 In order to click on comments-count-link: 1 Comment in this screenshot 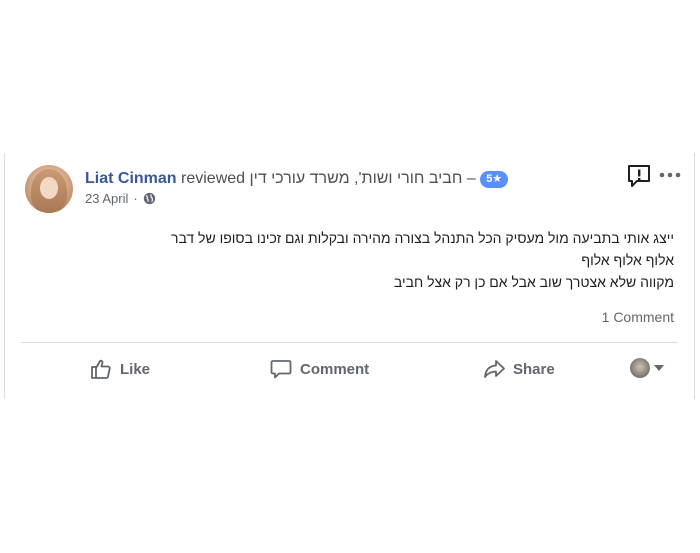, I will do `click(638, 317)`.